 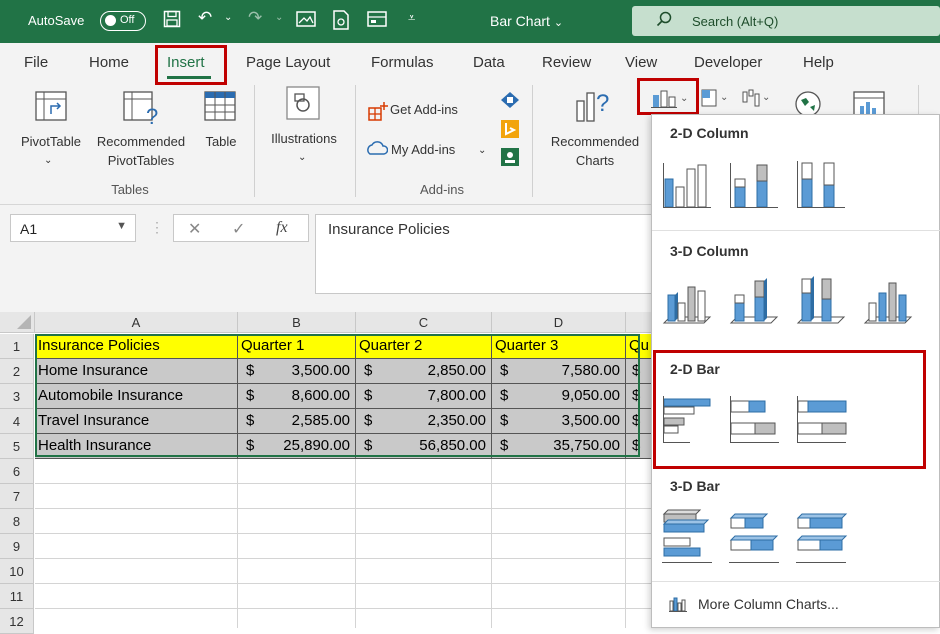 I want to click on tab-review: Review, so click(x=566, y=62).